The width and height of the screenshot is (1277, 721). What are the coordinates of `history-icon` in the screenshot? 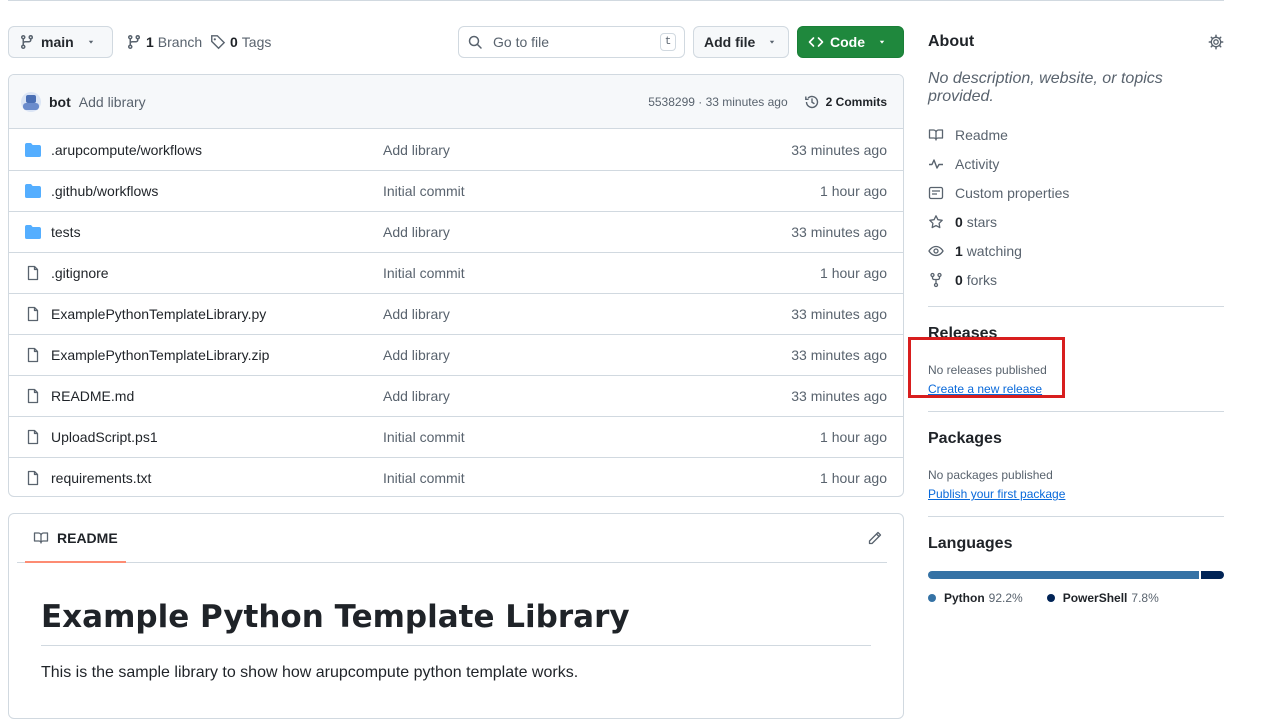 It's located at (811, 101).